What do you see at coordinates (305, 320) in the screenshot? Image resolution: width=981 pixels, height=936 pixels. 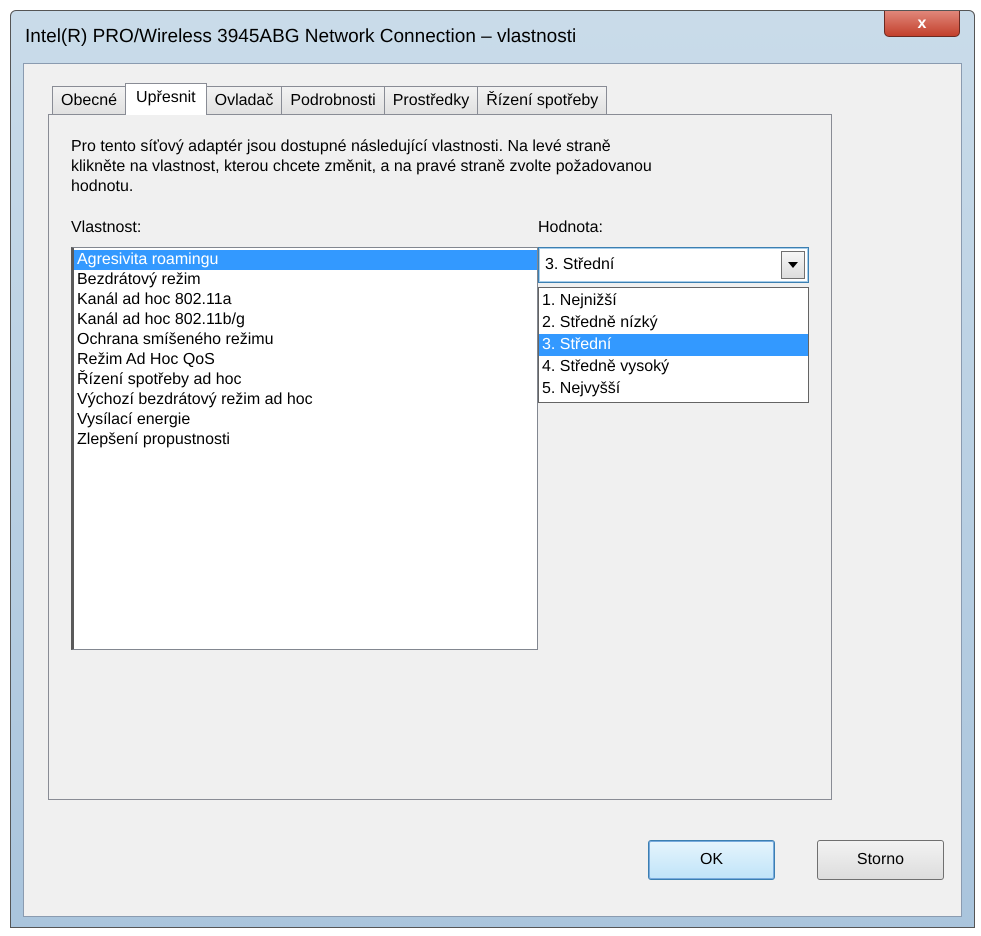 I see `property-item: Kanál ad hoc 802.11b/g` at bounding box center [305, 320].